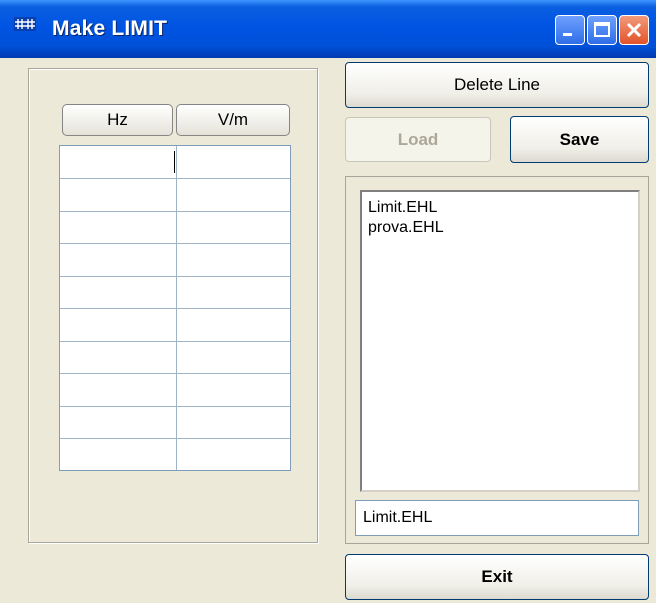 This screenshot has height=603, width=656. Describe the element at coordinates (497, 85) in the screenshot. I see `delete-line-button: Delete Line` at that location.